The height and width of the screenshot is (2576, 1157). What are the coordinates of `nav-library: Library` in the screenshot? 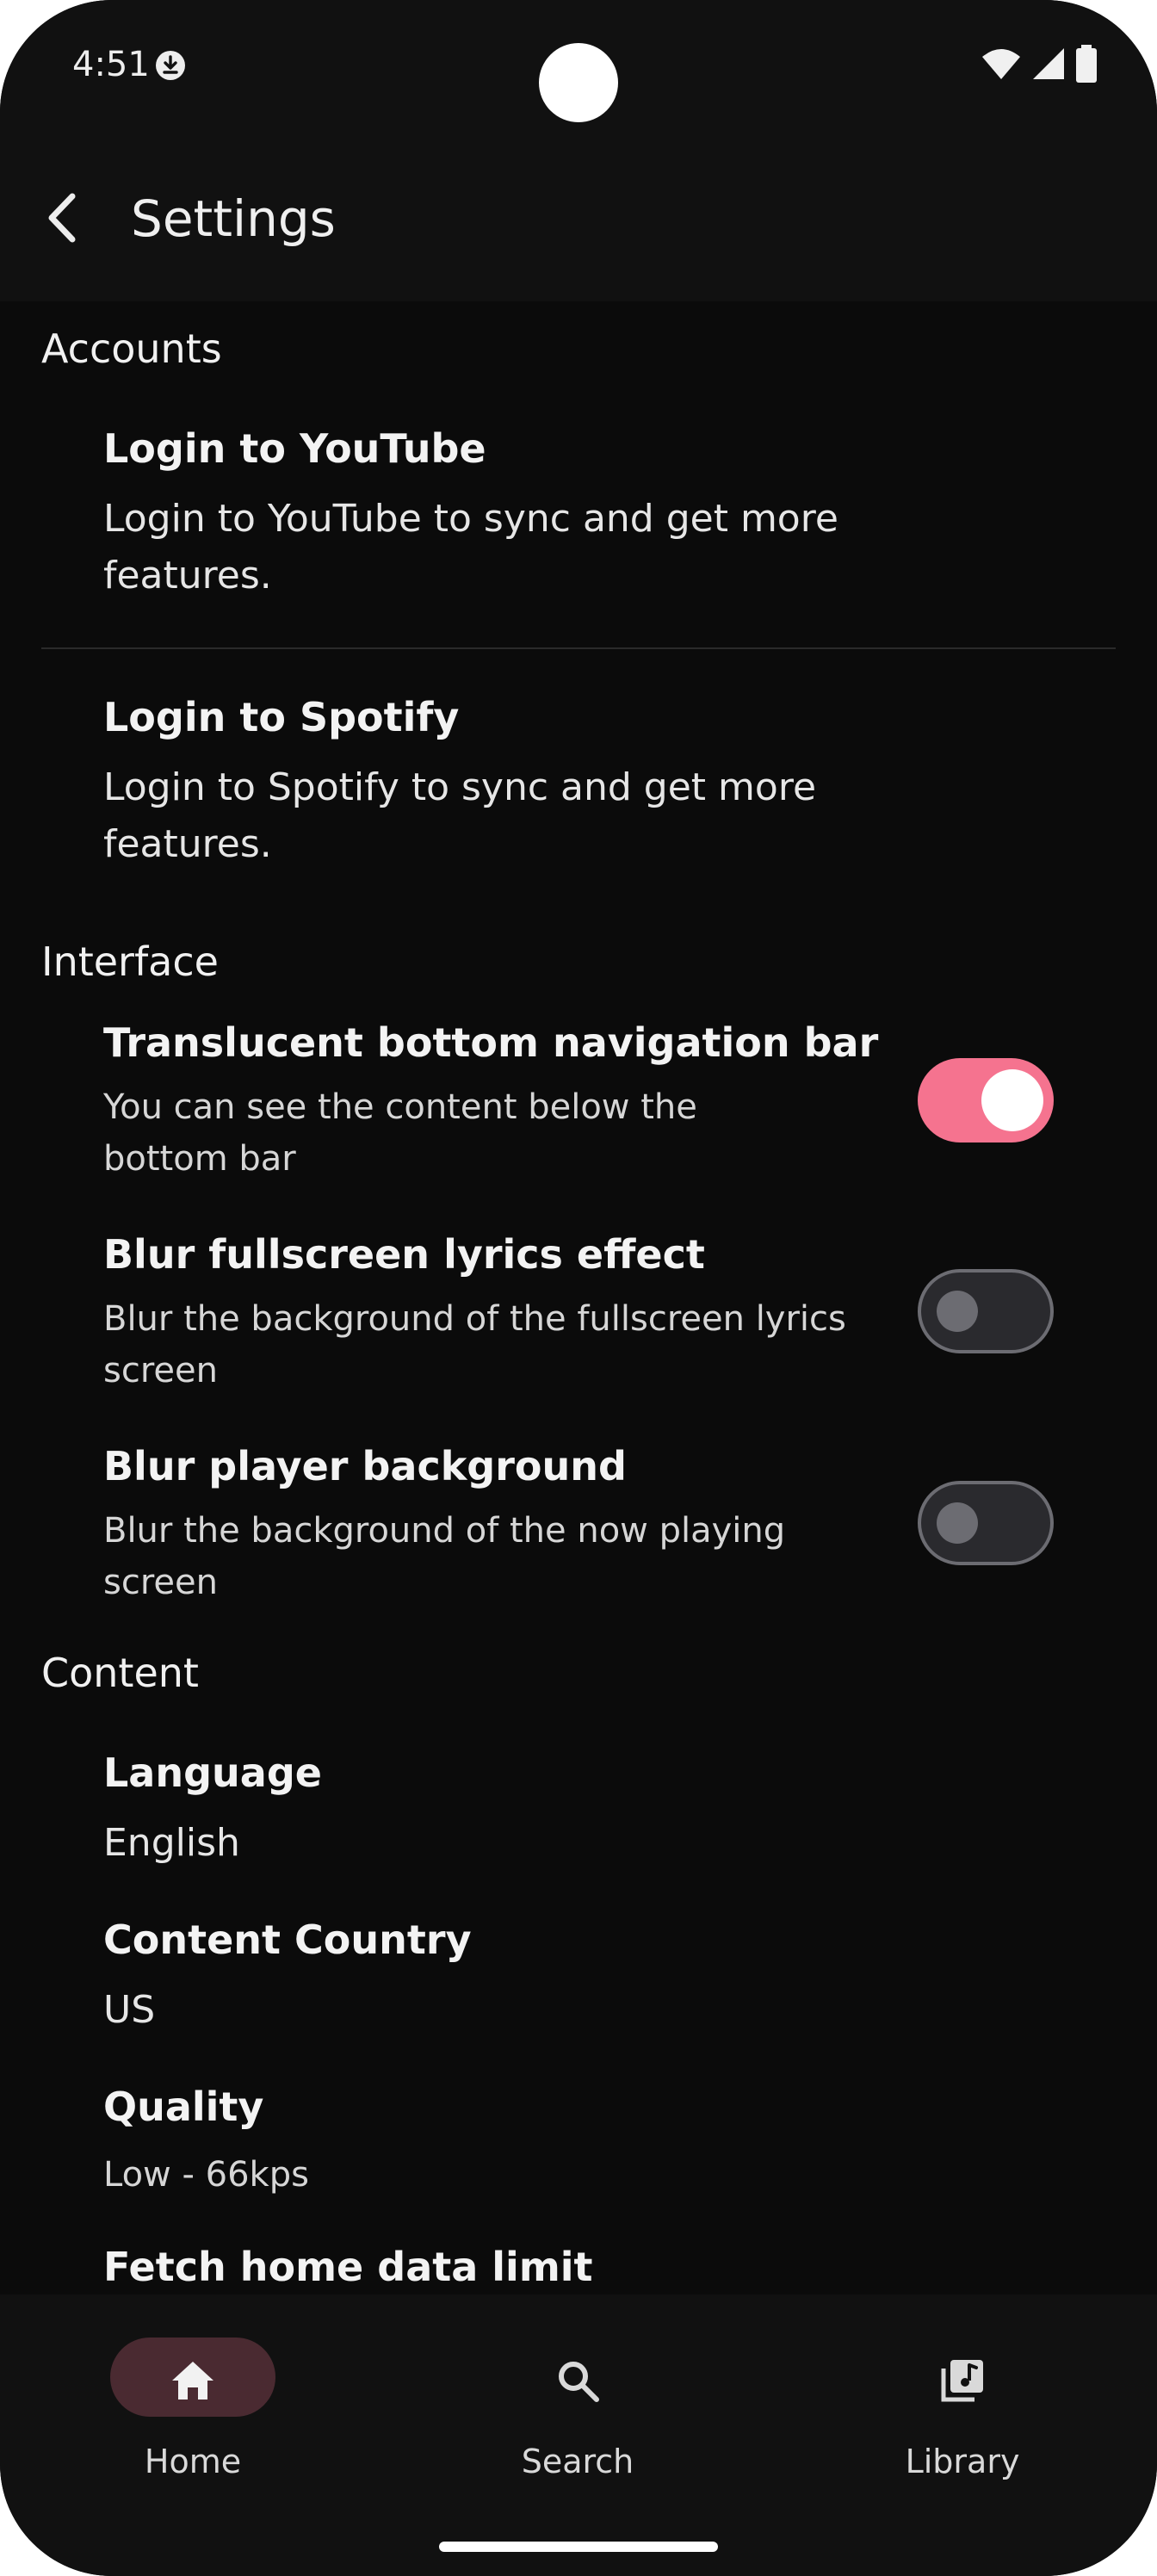 It's located at (942, 2415).